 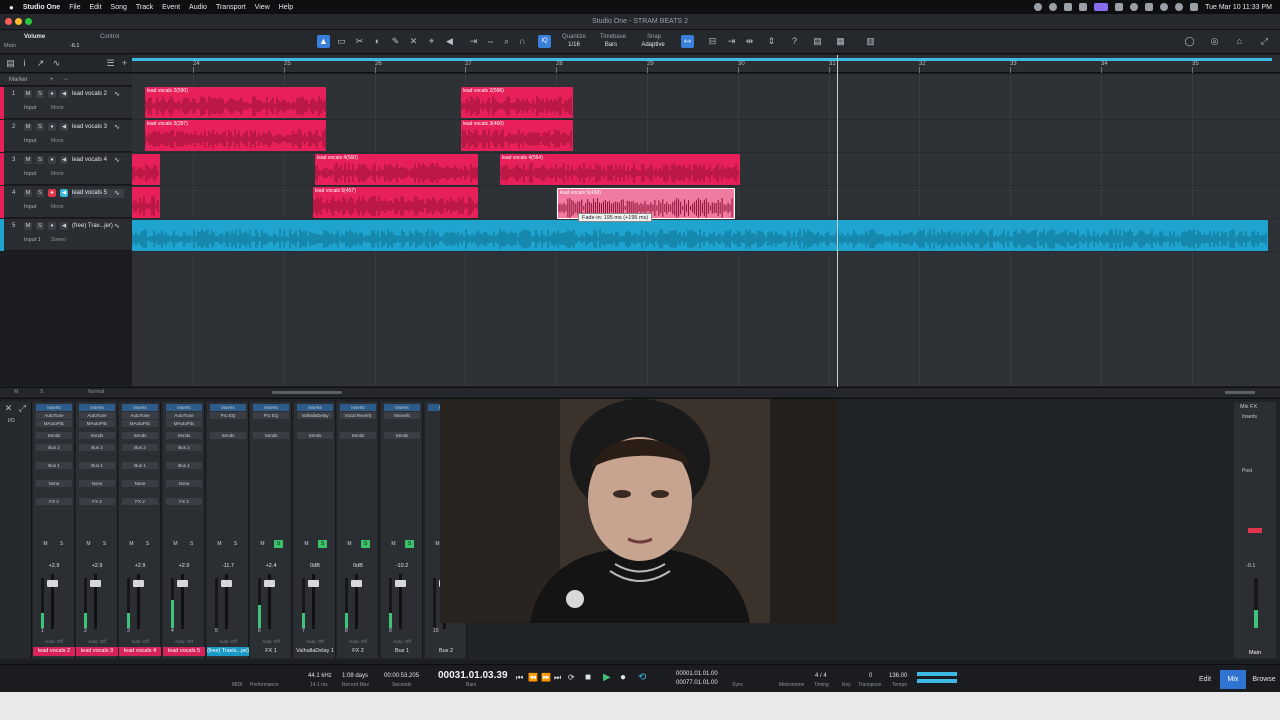 What do you see at coordinates (1233, 679) in the screenshot?
I see `mix-view-button: Mix` at bounding box center [1233, 679].